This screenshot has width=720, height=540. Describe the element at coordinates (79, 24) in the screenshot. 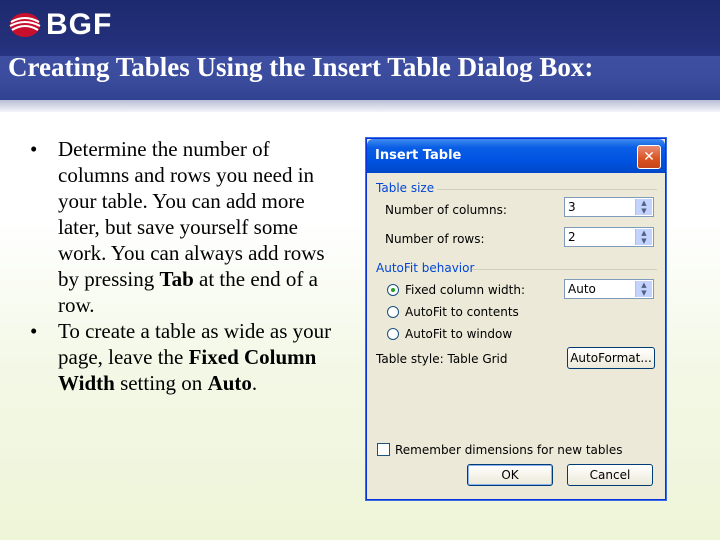

I see `logo-text: BGF` at that location.